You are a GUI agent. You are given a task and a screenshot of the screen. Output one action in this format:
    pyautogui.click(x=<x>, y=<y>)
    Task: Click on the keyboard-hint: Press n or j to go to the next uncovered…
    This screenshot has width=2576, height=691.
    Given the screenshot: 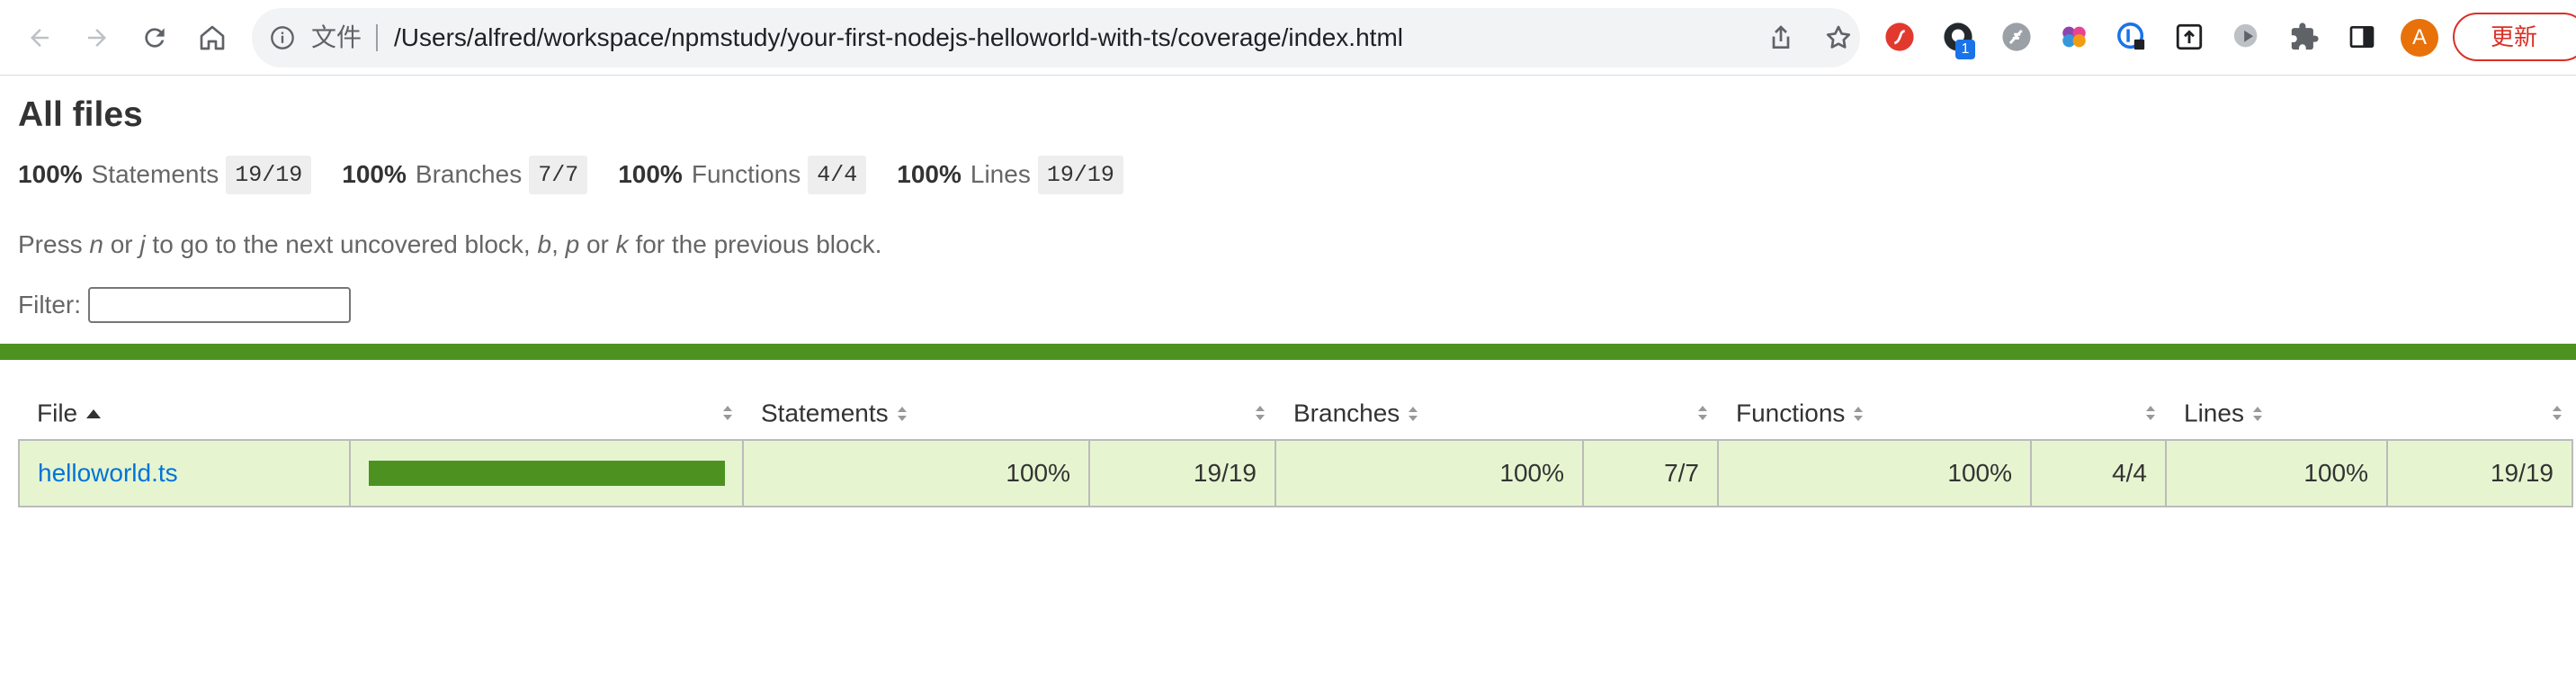 What is the action you would take?
    pyautogui.click(x=449, y=245)
    